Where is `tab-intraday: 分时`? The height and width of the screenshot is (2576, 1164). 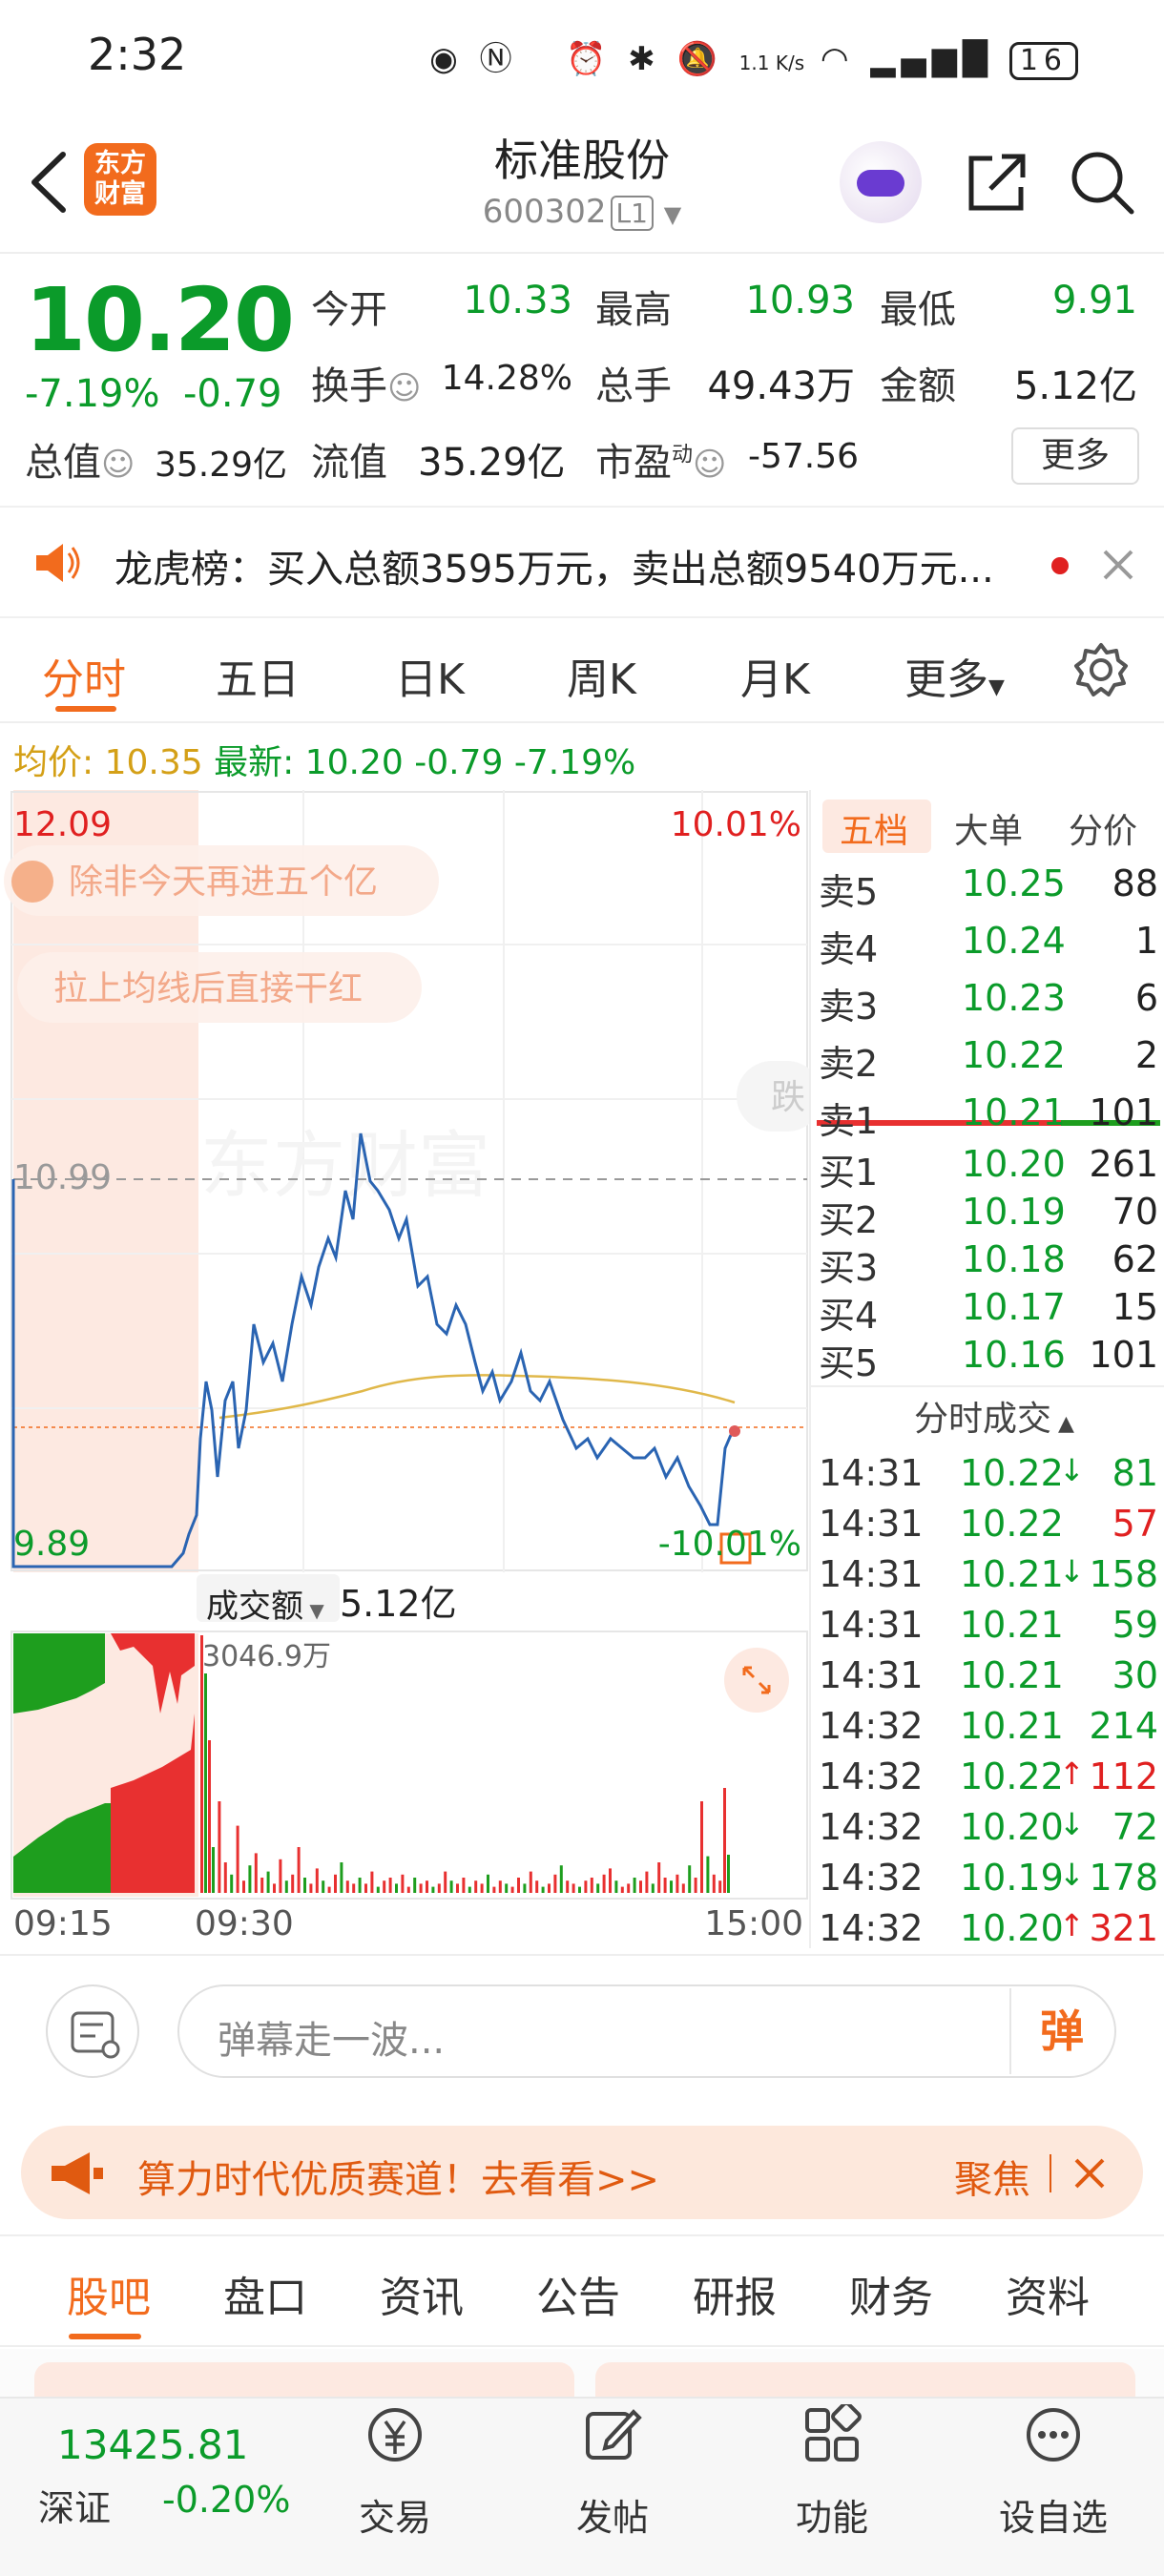
tab-intraday: 分时 is located at coordinates (84, 675).